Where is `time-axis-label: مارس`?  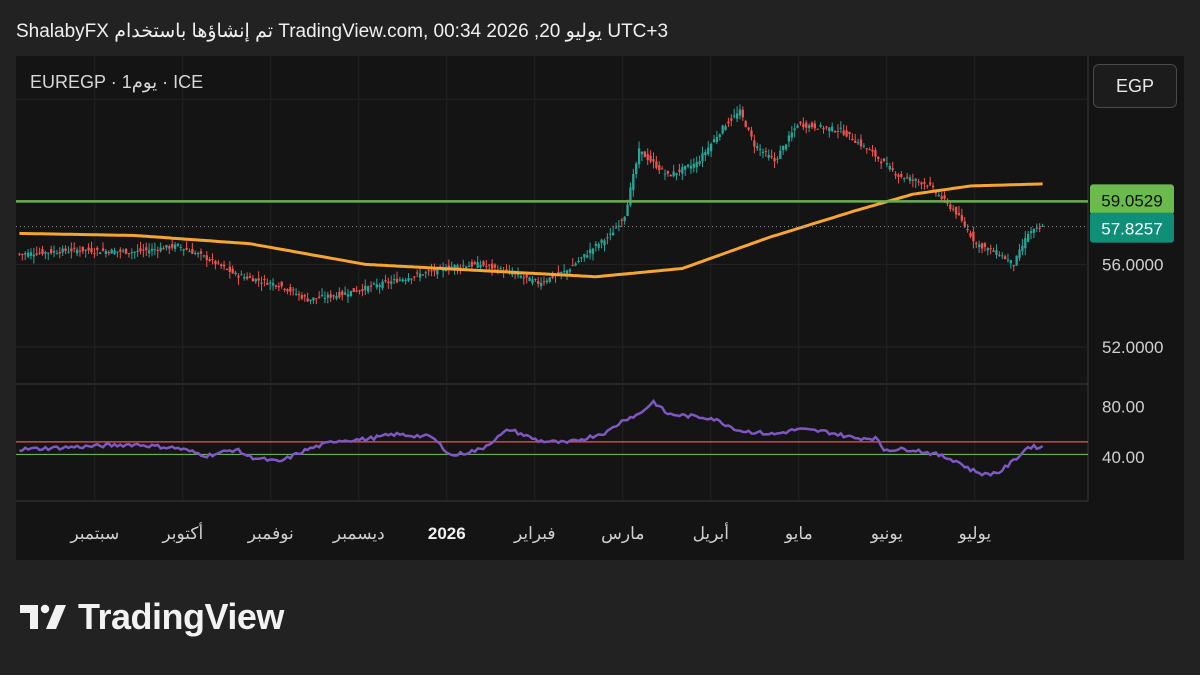
time-axis-label: مارس is located at coordinates (622, 534).